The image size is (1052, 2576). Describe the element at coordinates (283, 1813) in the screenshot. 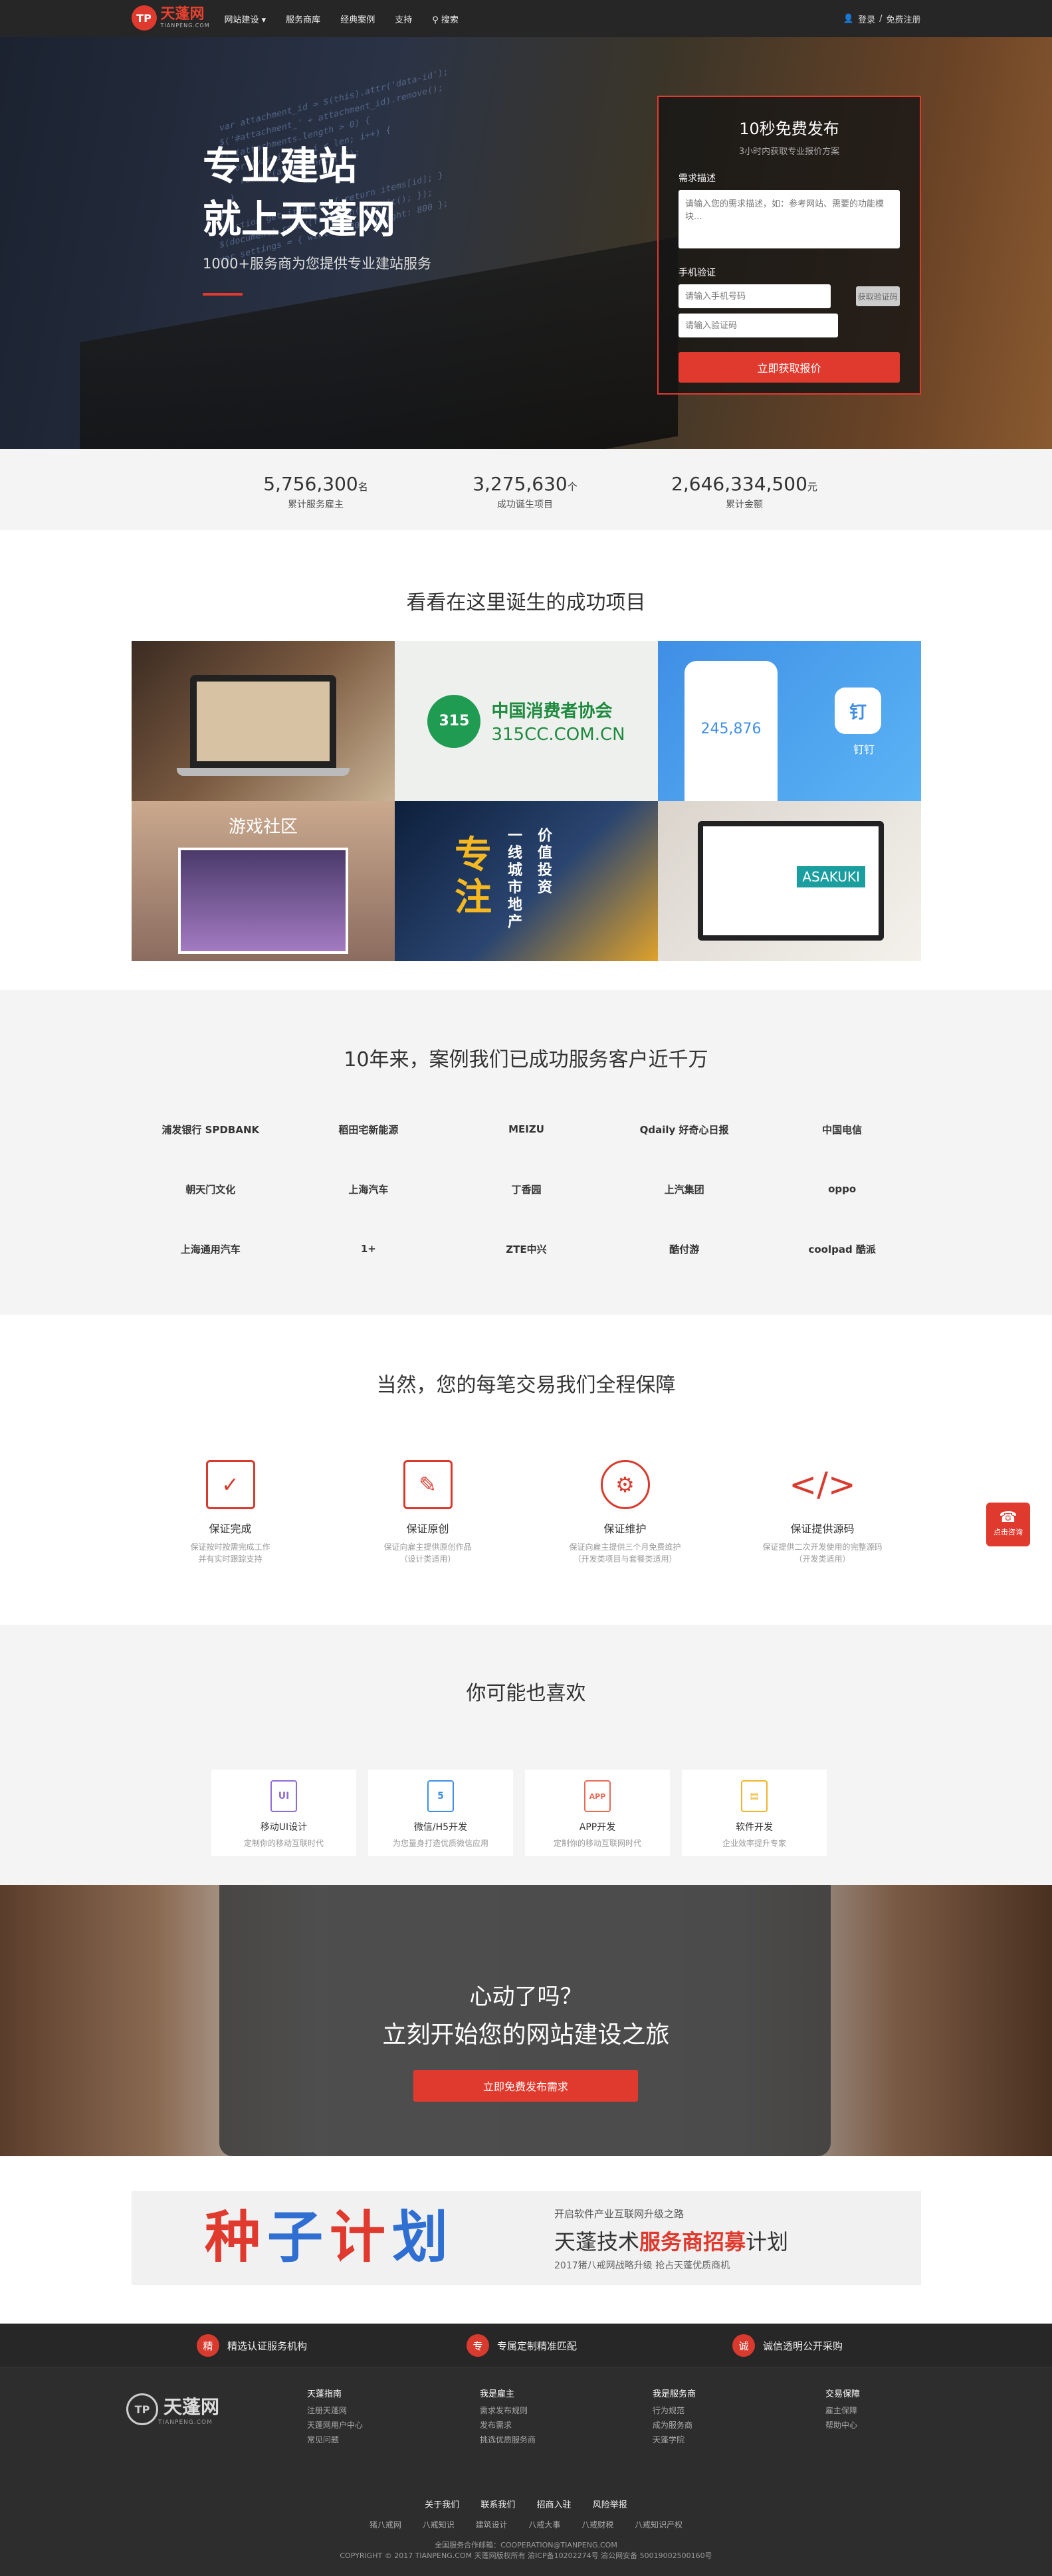

I see `recommend-ui-design: UI 移动UI设计 定制你的移动互联时代` at that location.